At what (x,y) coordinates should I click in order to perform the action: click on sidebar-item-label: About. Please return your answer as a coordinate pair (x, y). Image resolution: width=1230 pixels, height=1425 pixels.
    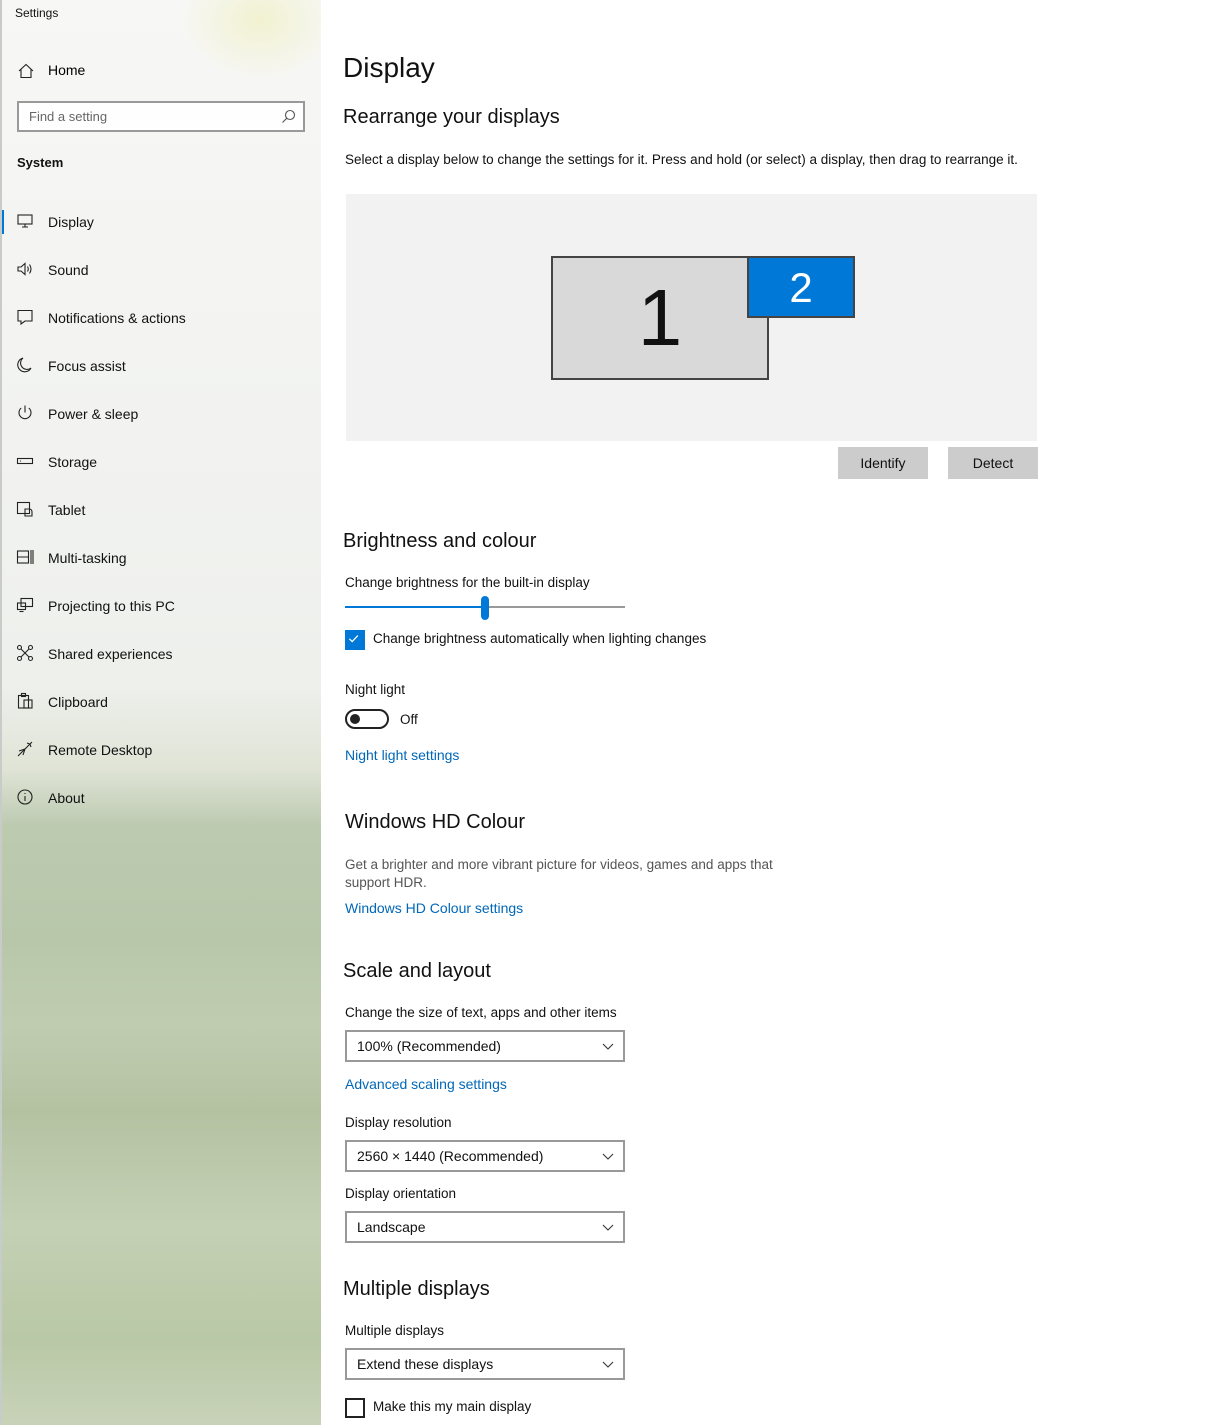
    Looking at the image, I should click on (66, 798).